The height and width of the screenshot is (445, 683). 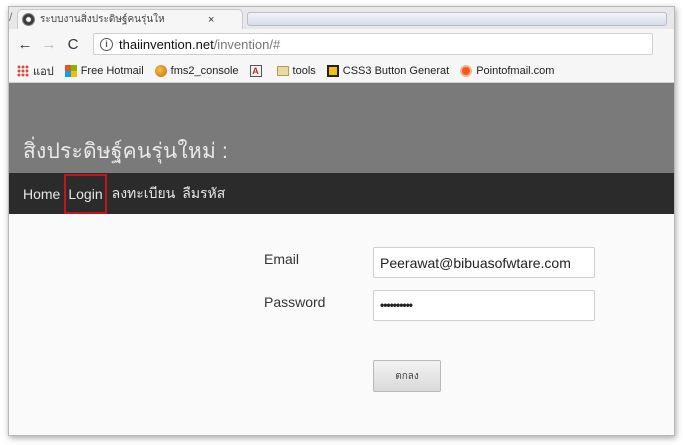 I want to click on site-nav: Home Login ลงทะเบียน ลืมรหัส, so click(x=341, y=193).